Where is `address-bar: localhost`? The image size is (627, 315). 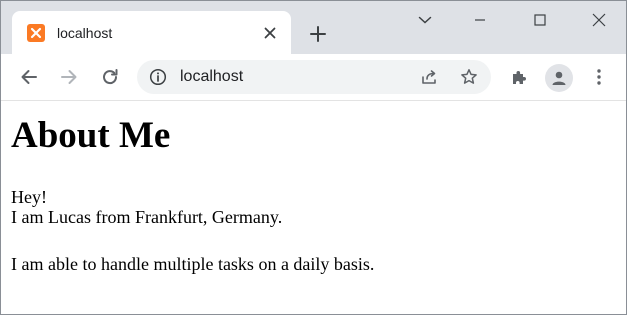 address-bar: localhost is located at coordinates (314, 77).